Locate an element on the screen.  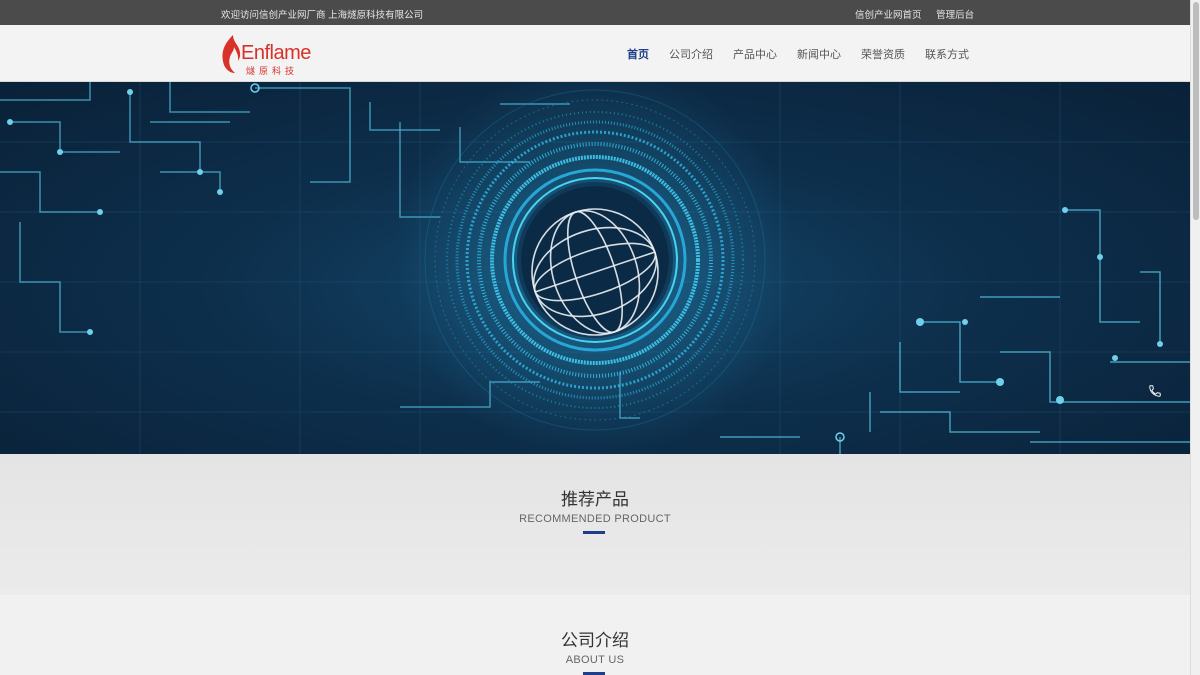
nav-item-about: 公司介绍 is located at coordinates (691, 54).